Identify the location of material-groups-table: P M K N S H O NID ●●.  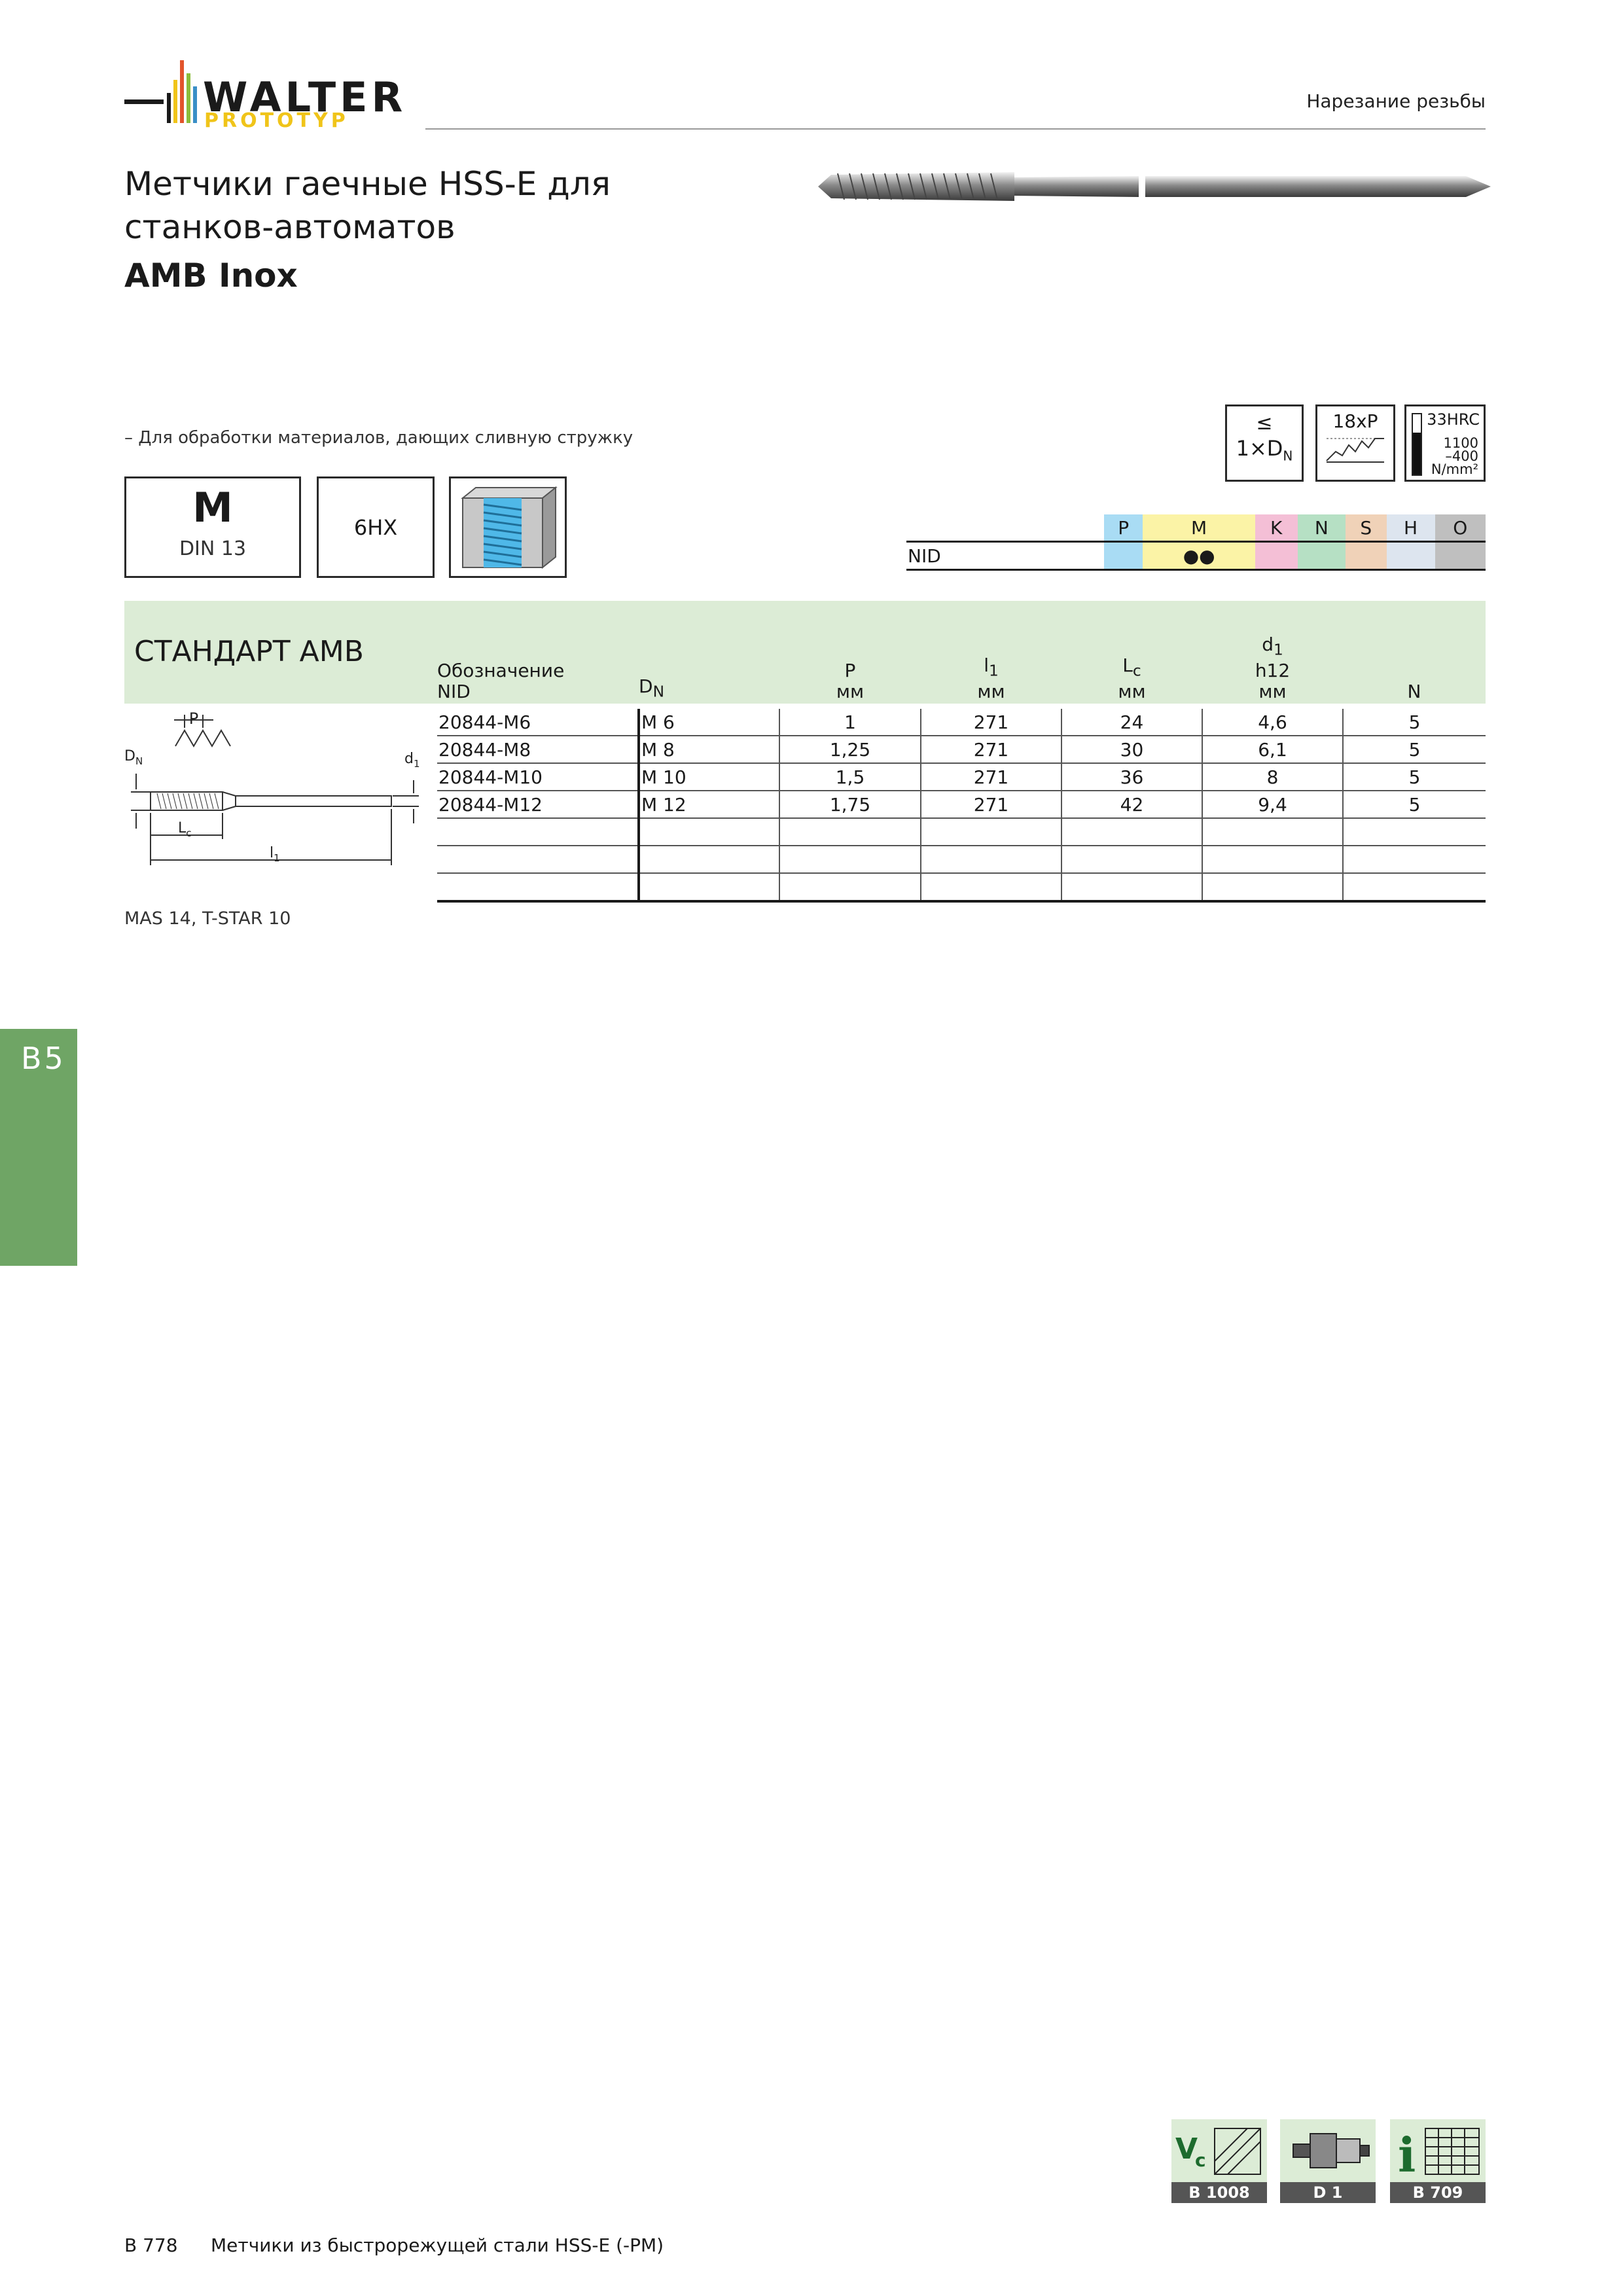
(1196, 542).